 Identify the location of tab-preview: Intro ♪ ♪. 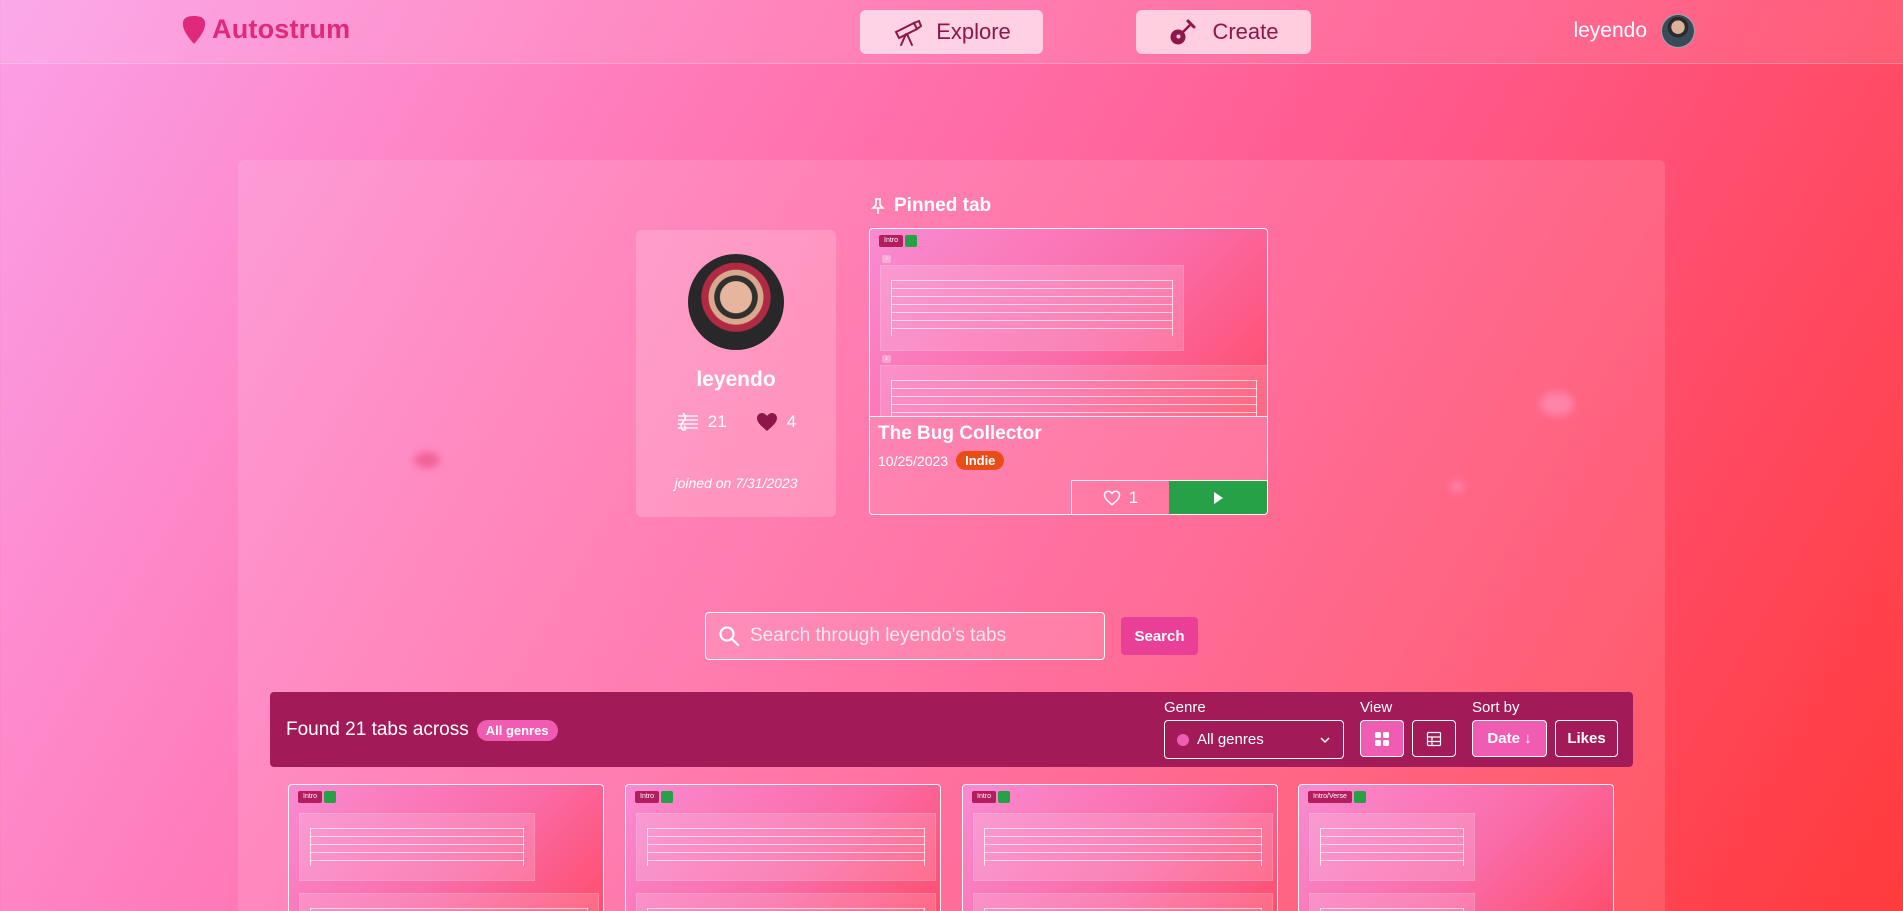
(1068, 323).